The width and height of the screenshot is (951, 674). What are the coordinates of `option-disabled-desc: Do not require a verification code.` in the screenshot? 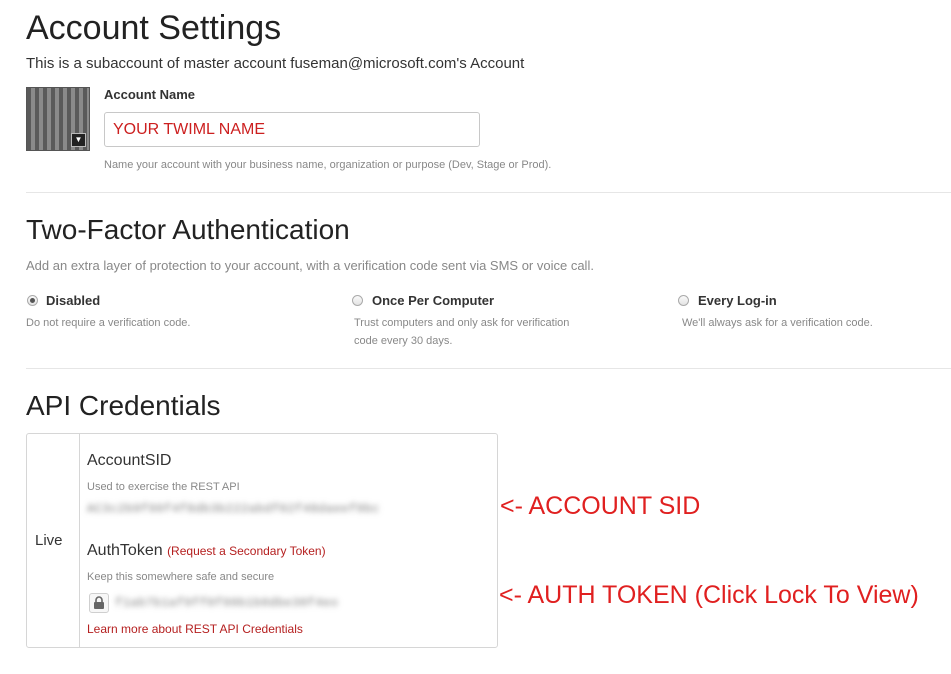 It's located at (108, 323).